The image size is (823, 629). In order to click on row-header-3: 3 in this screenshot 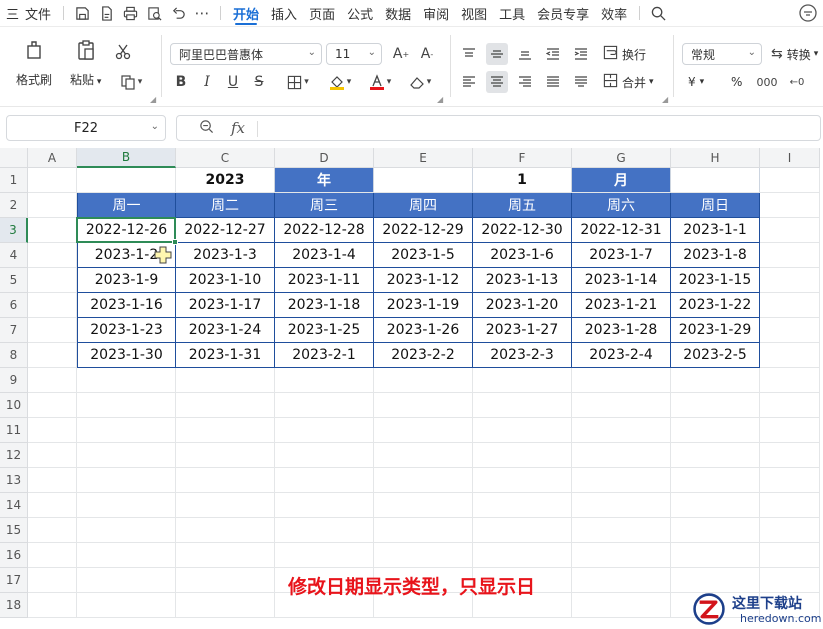, I will do `click(14, 230)`.